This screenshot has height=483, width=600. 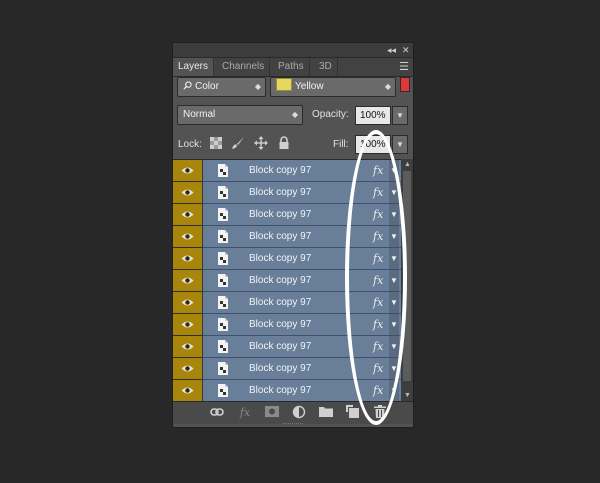 What do you see at coordinates (352, 413) in the screenshot?
I see `new-layer-icon` at bounding box center [352, 413].